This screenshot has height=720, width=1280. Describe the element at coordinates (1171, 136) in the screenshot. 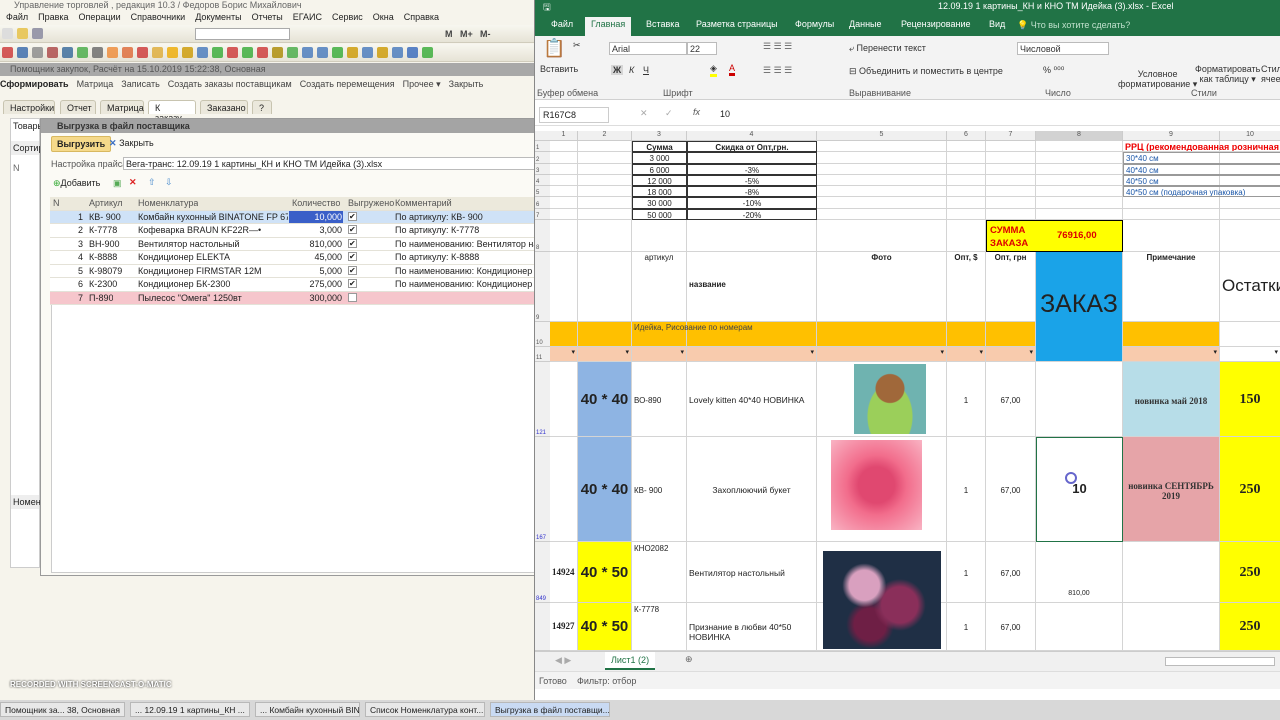

I see `column-header: 9` at that location.